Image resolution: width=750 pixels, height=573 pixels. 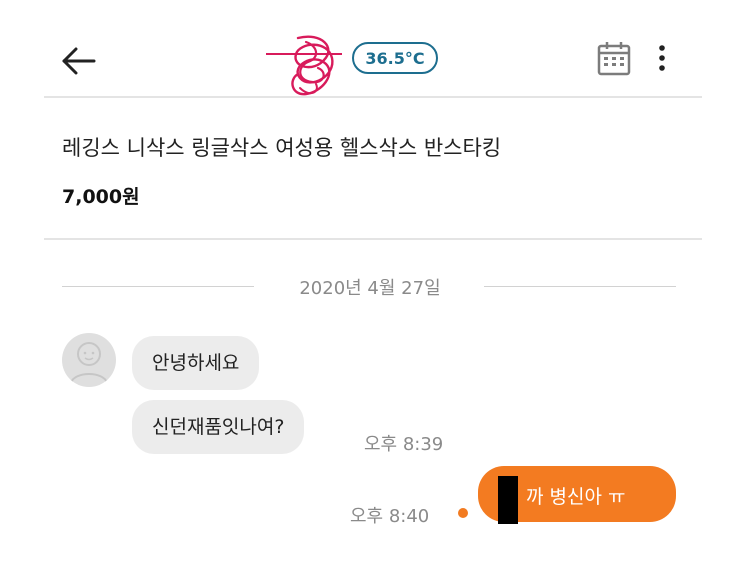 What do you see at coordinates (390, 516) in the screenshot?
I see `message-timestamp-outgoing: 오후 8:40` at bounding box center [390, 516].